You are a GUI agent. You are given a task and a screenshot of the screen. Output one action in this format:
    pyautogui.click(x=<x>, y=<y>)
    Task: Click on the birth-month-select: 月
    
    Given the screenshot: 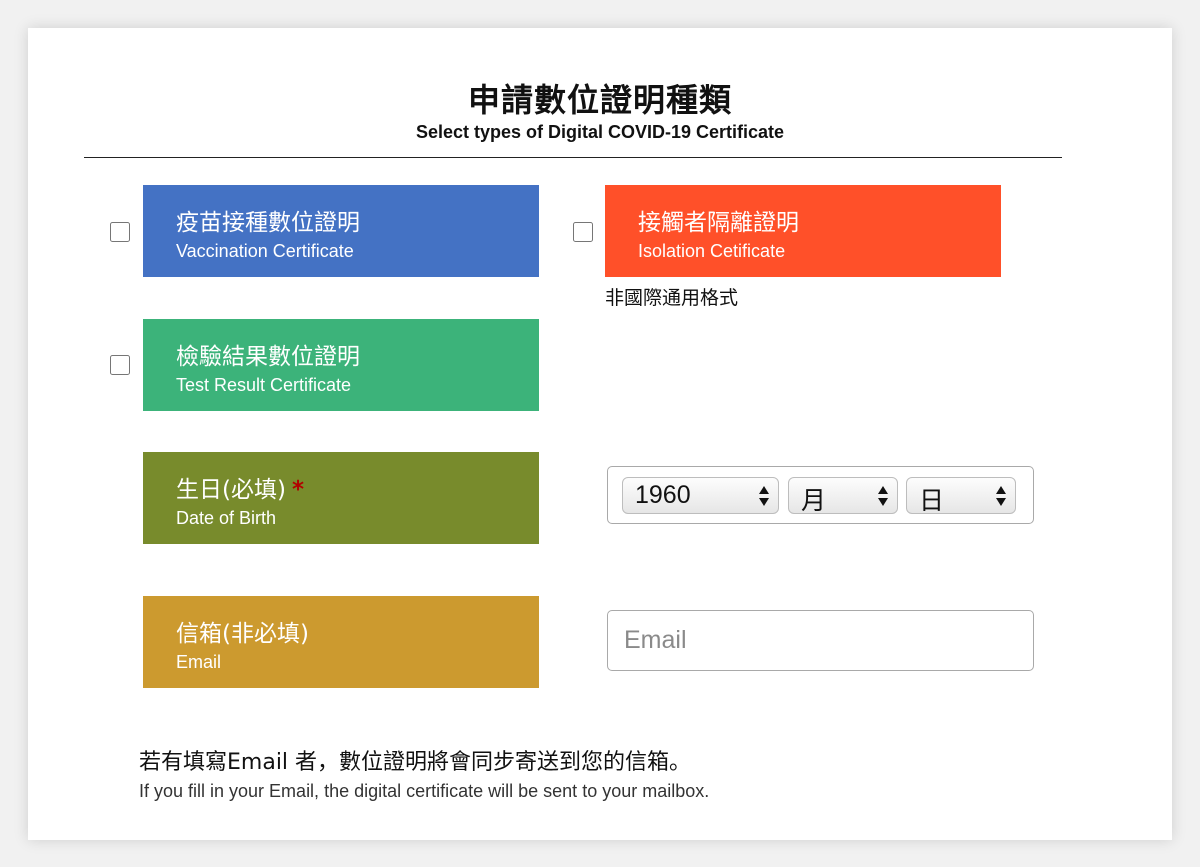 What is the action you would take?
    pyautogui.click(x=843, y=496)
    